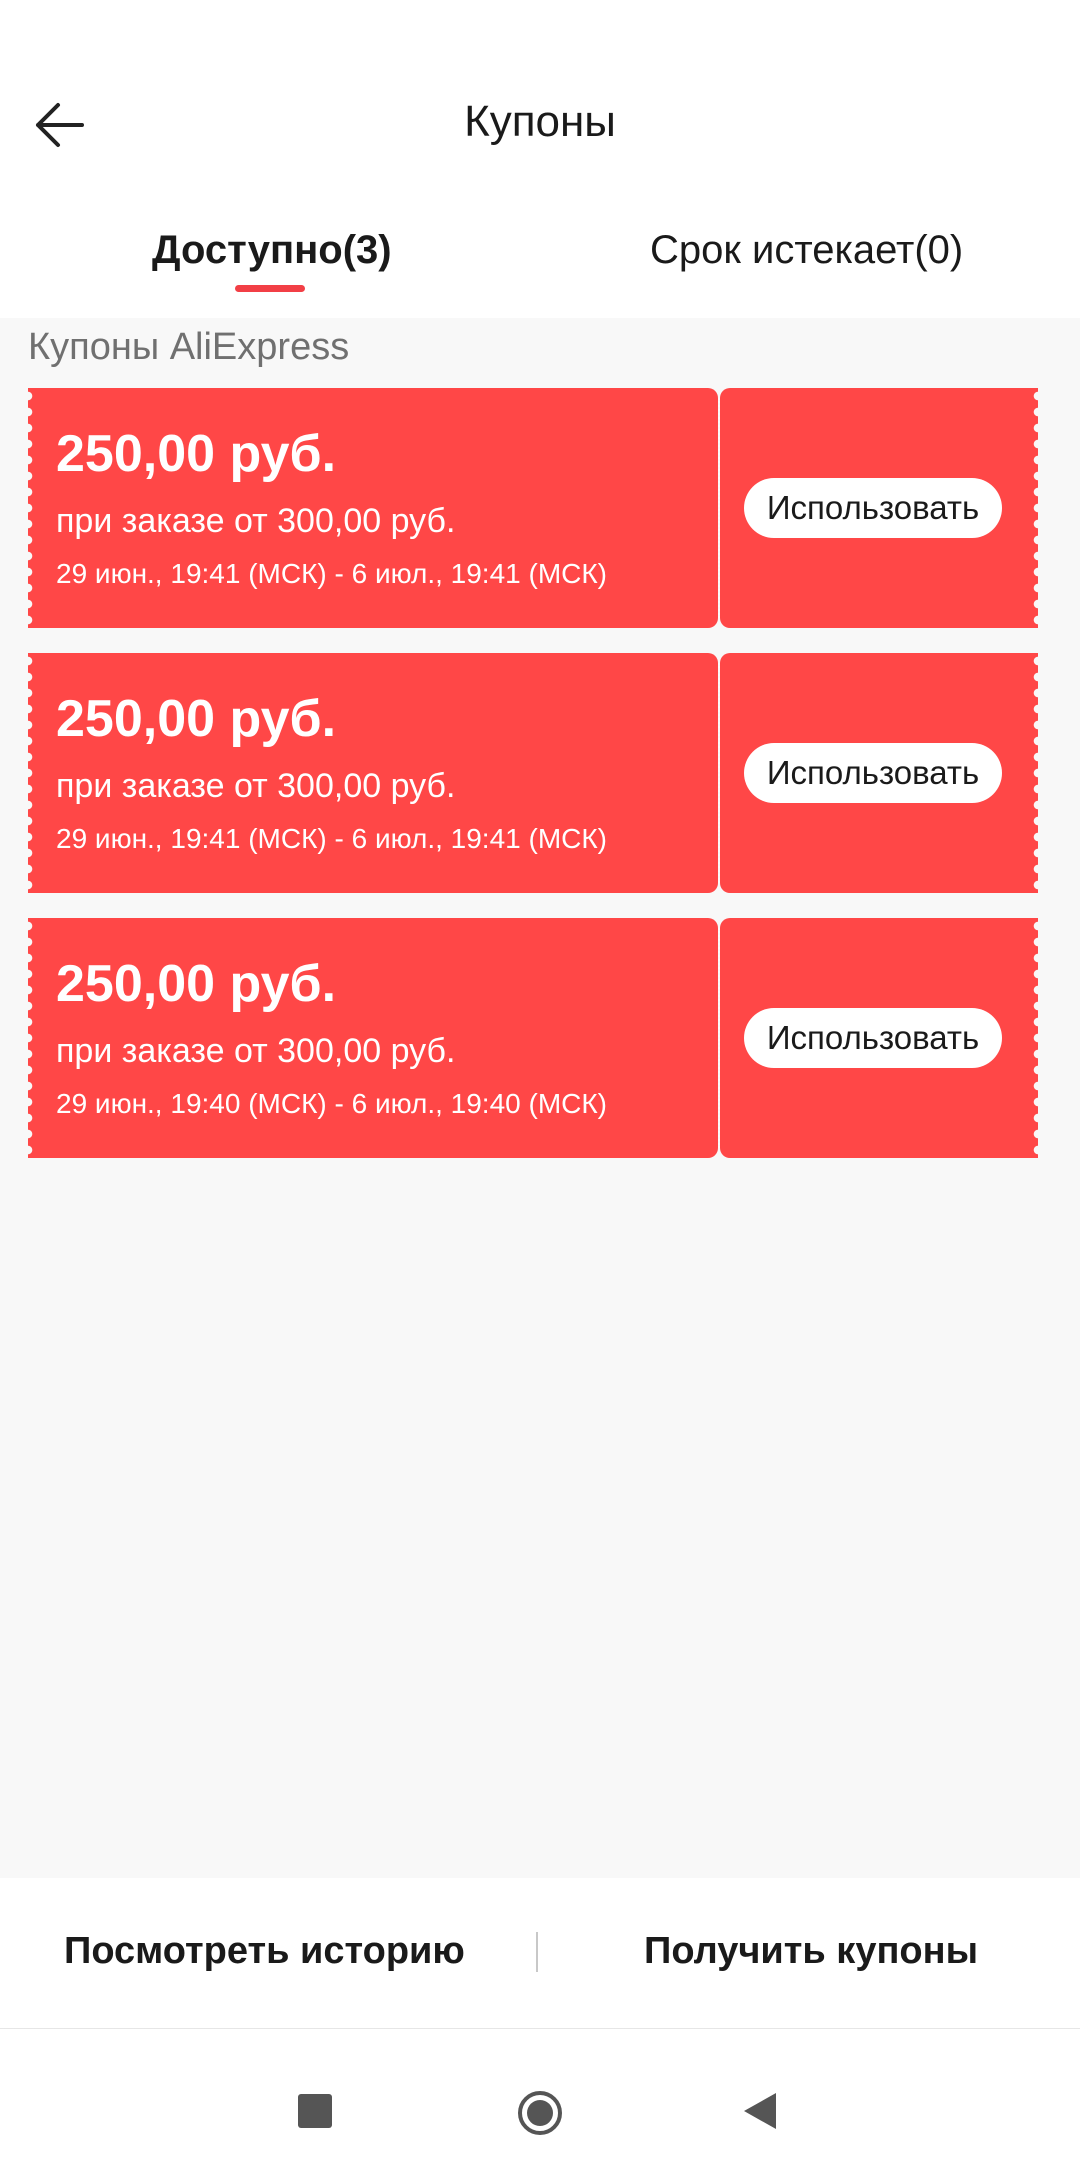 This screenshot has width=1080, height=2160. Describe the element at coordinates (540, 121) in the screenshot. I see `page-title: Купоны` at that location.